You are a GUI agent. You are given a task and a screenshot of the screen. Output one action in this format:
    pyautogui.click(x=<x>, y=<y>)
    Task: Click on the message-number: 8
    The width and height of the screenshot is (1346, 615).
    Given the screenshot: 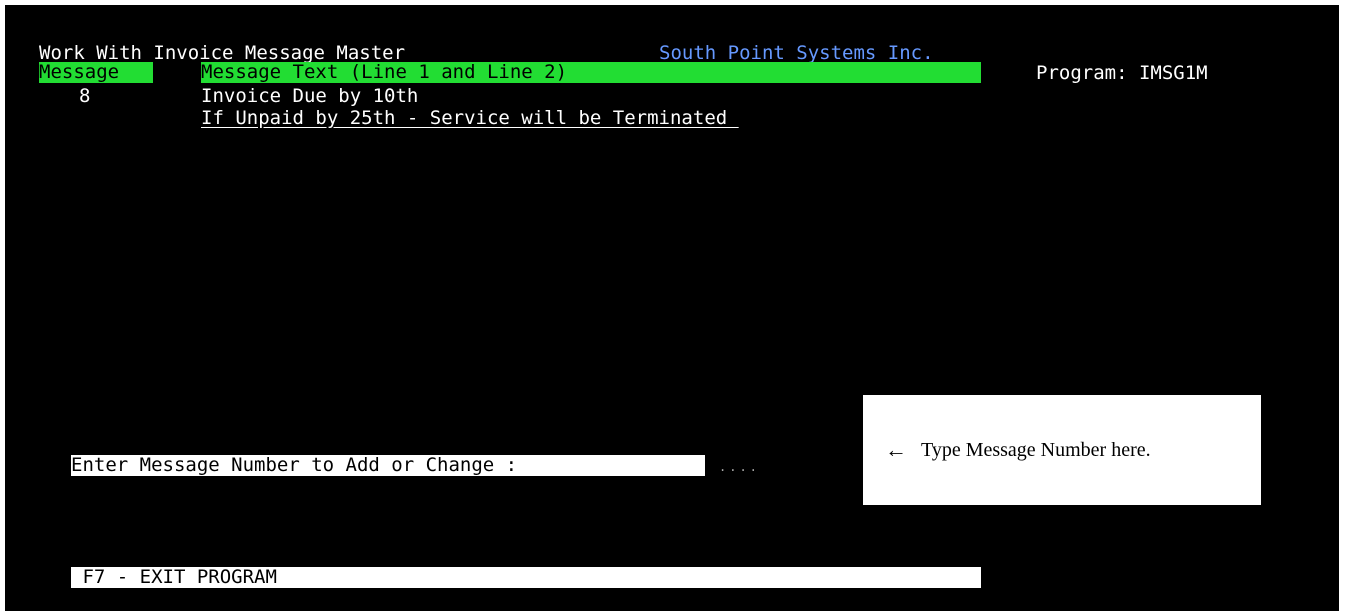 What is the action you would take?
    pyautogui.click(x=85, y=96)
    